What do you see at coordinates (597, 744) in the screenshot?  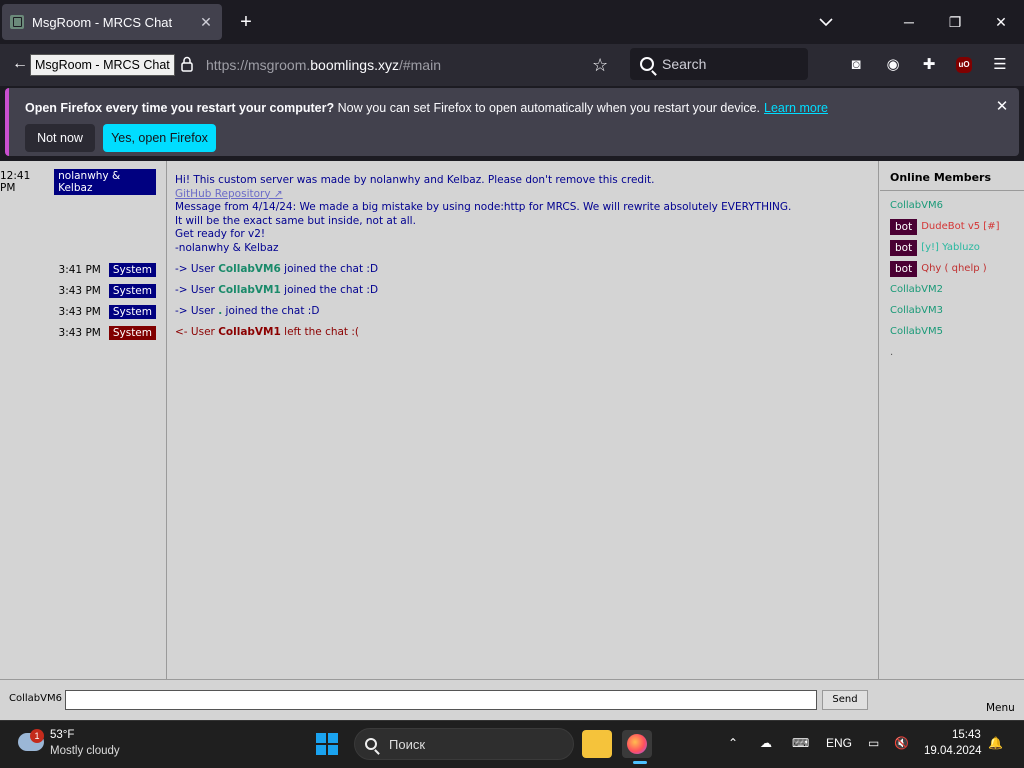 I see `file-explorer-icon` at bounding box center [597, 744].